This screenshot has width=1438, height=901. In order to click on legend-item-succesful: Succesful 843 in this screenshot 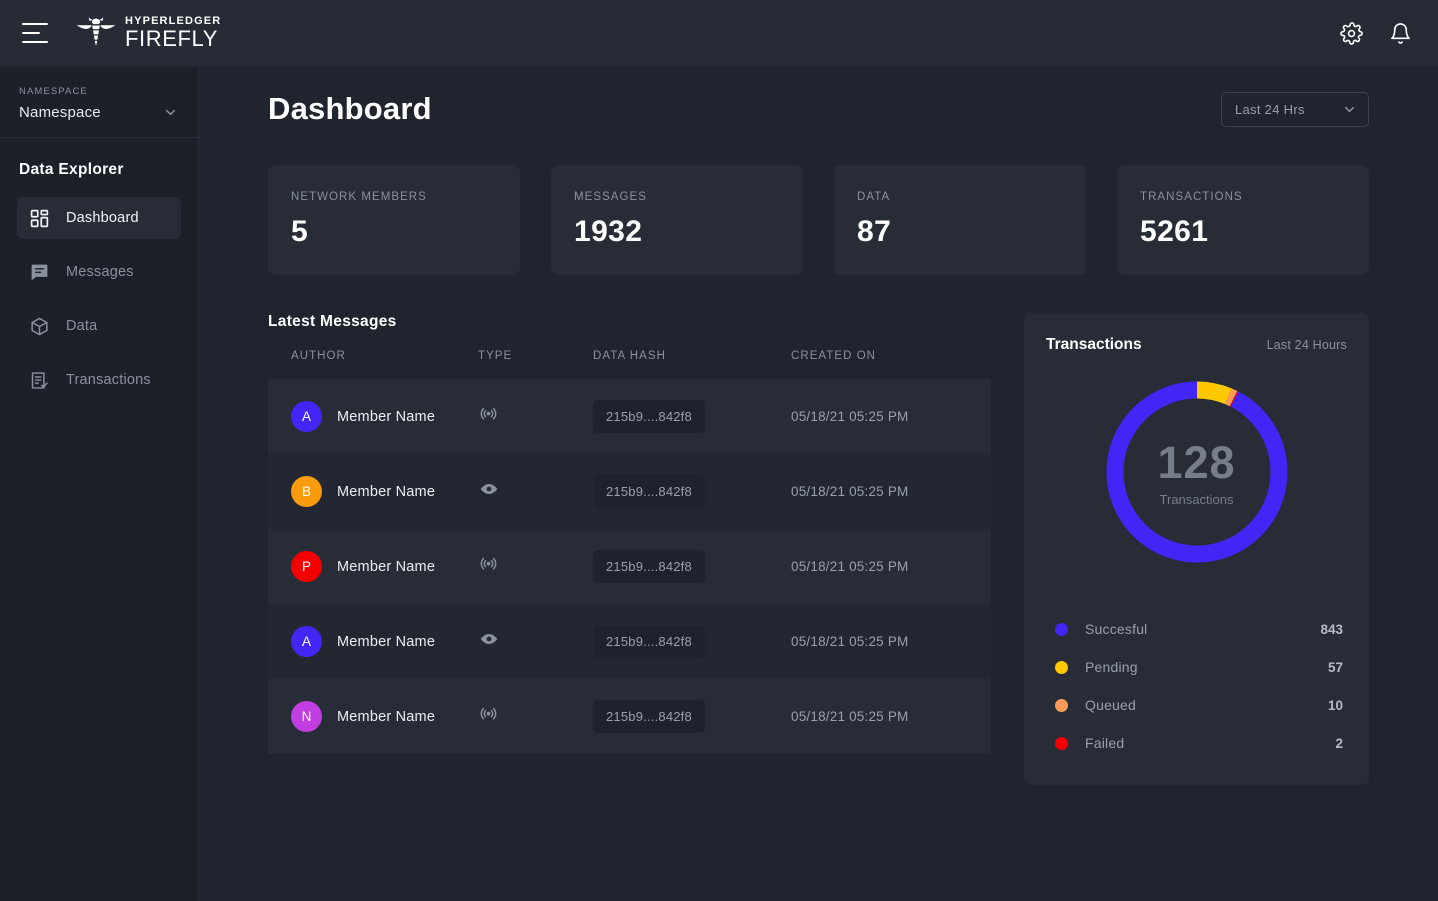, I will do `click(1196, 629)`.